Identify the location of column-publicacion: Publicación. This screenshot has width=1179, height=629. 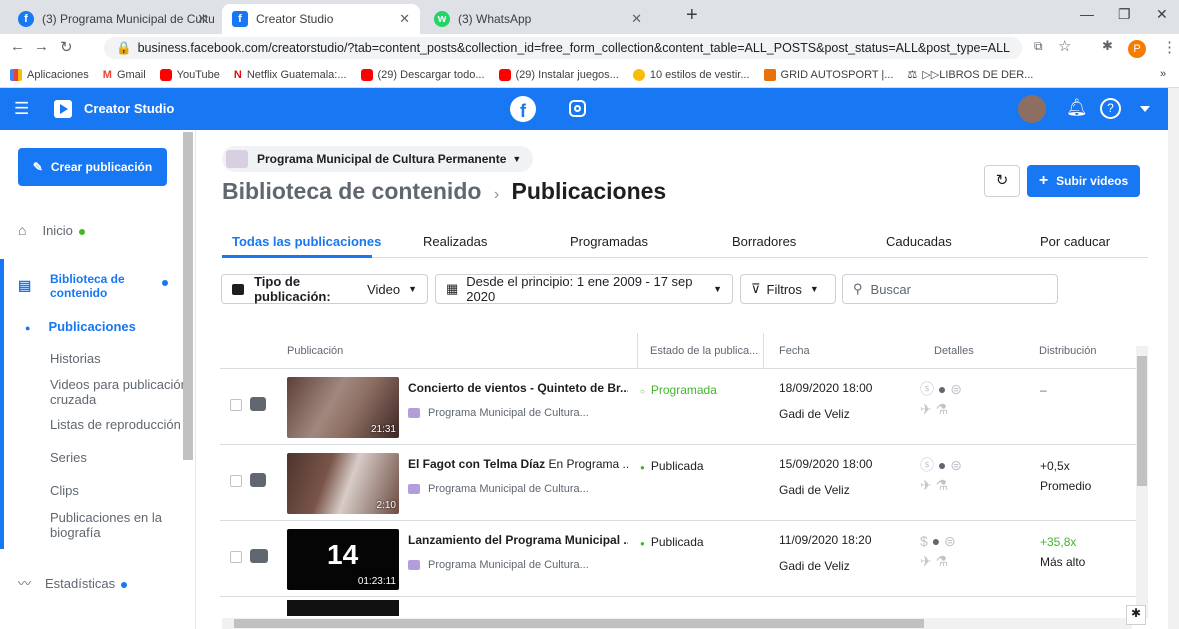
(315, 351).